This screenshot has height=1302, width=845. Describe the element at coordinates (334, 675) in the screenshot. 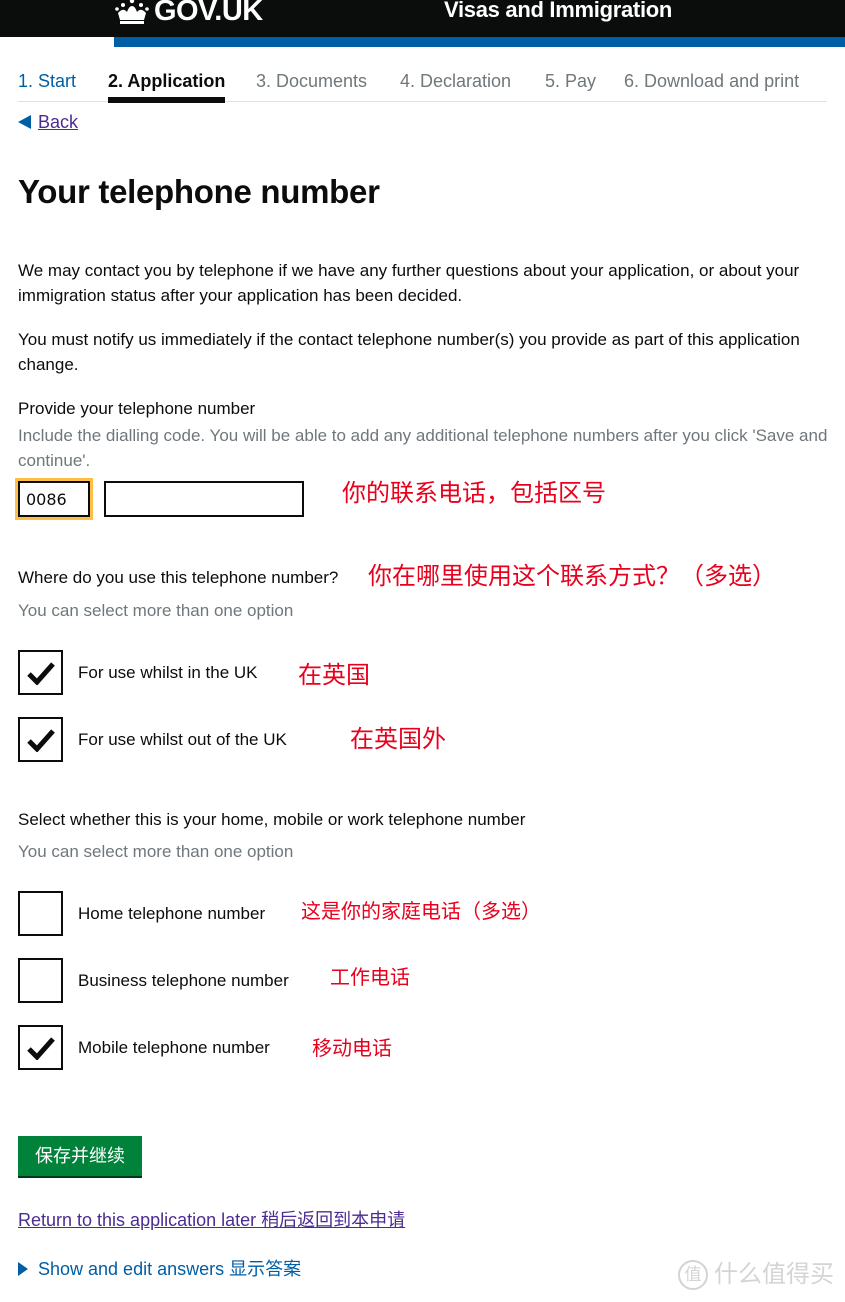

I see `in-uk-annotation: 在英国` at that location.